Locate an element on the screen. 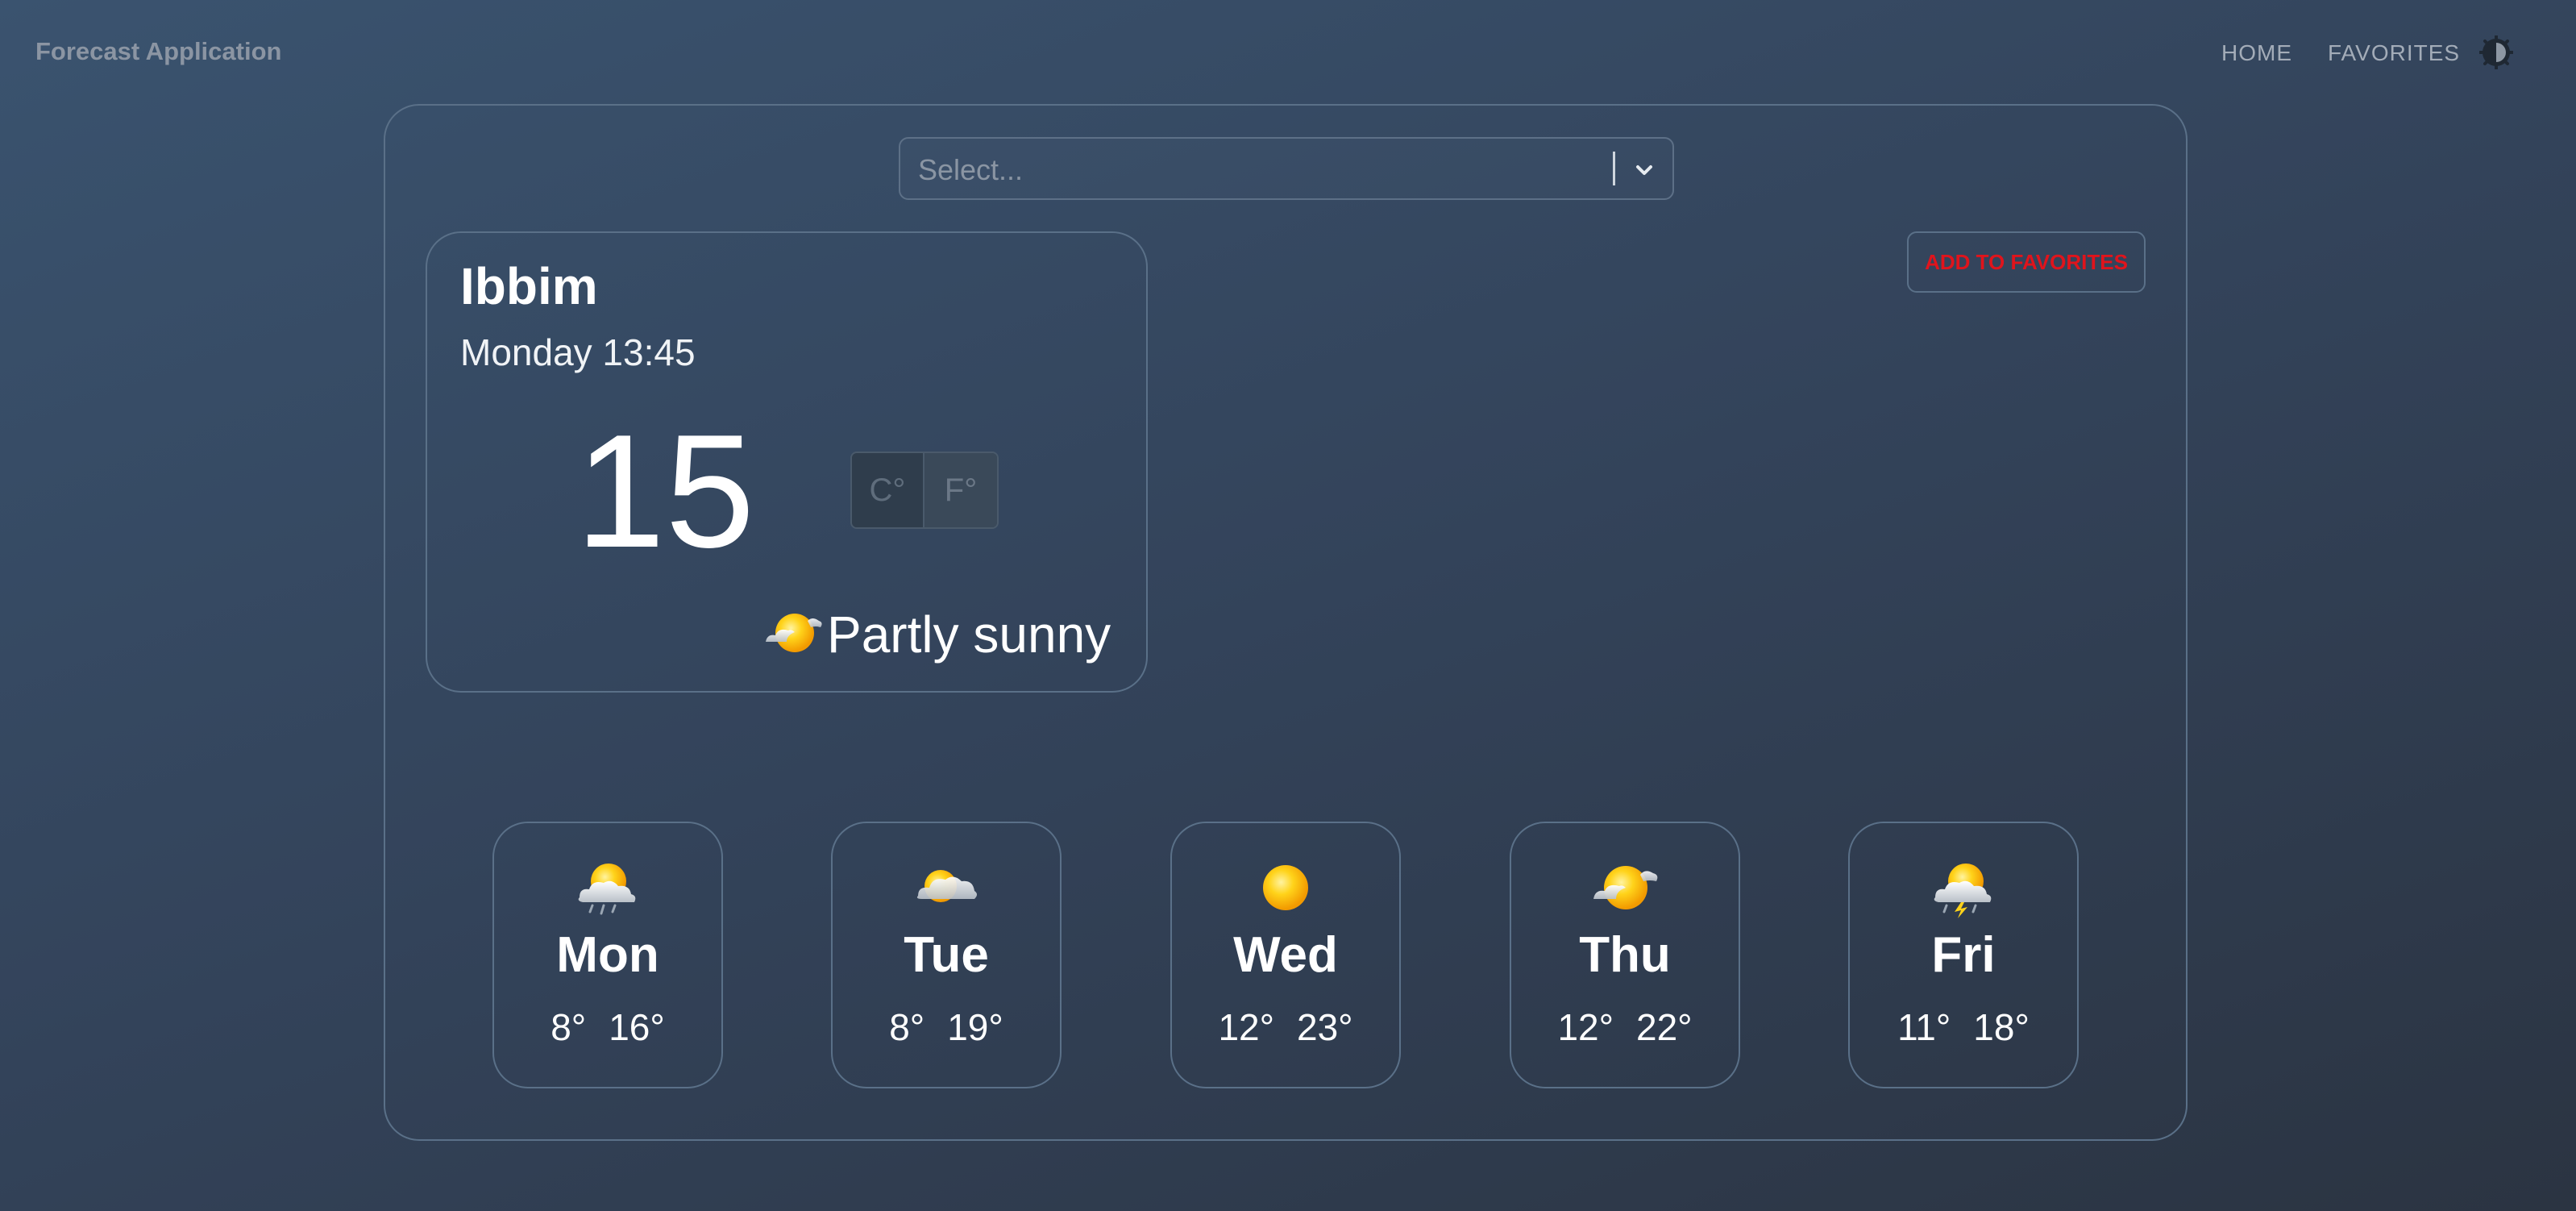 The height and width of the screenshot is (1211, 2576). forecast-day-card: Fri 11° 18° is located at coordinates (1963, 955).